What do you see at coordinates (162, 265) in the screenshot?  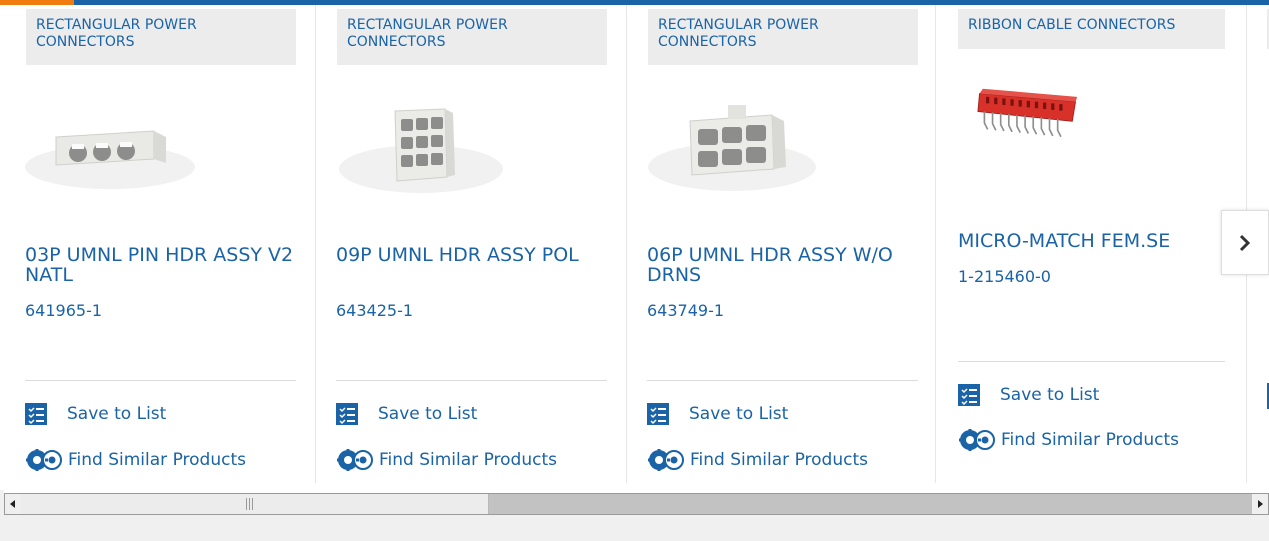 I see `product-title-link: 03P UMNL PIN HDR ASSY V2 NATL` at bounding box center [162, 265].